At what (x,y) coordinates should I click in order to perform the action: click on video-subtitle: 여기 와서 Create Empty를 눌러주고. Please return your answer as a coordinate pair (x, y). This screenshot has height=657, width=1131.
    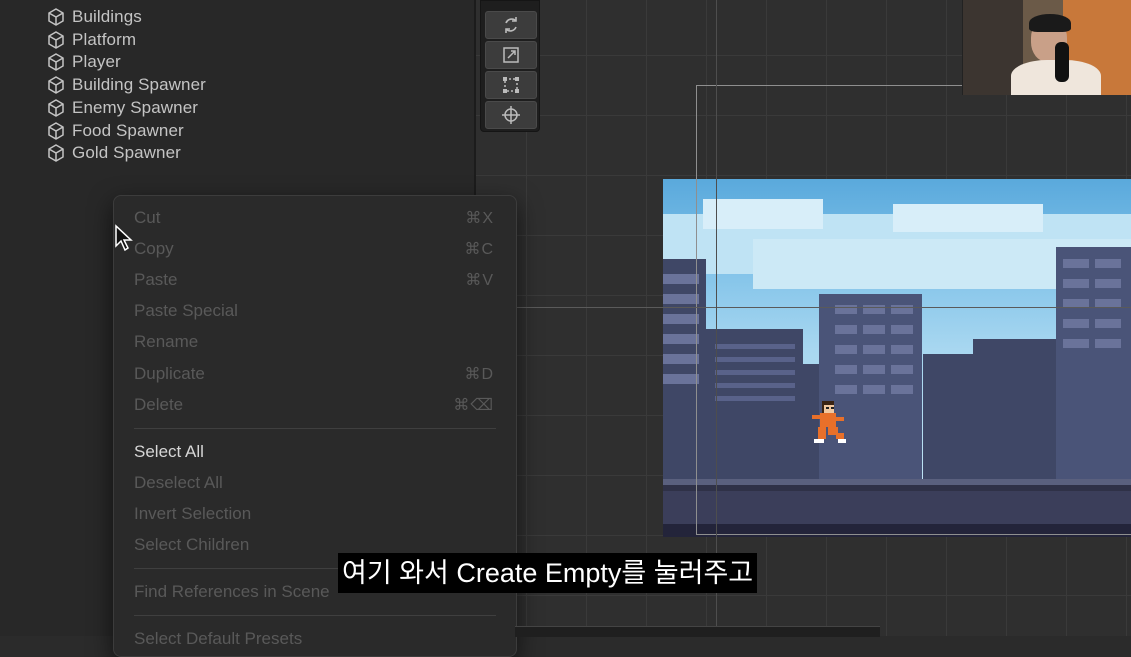
    Looking at the image, I should click on (548, 573).